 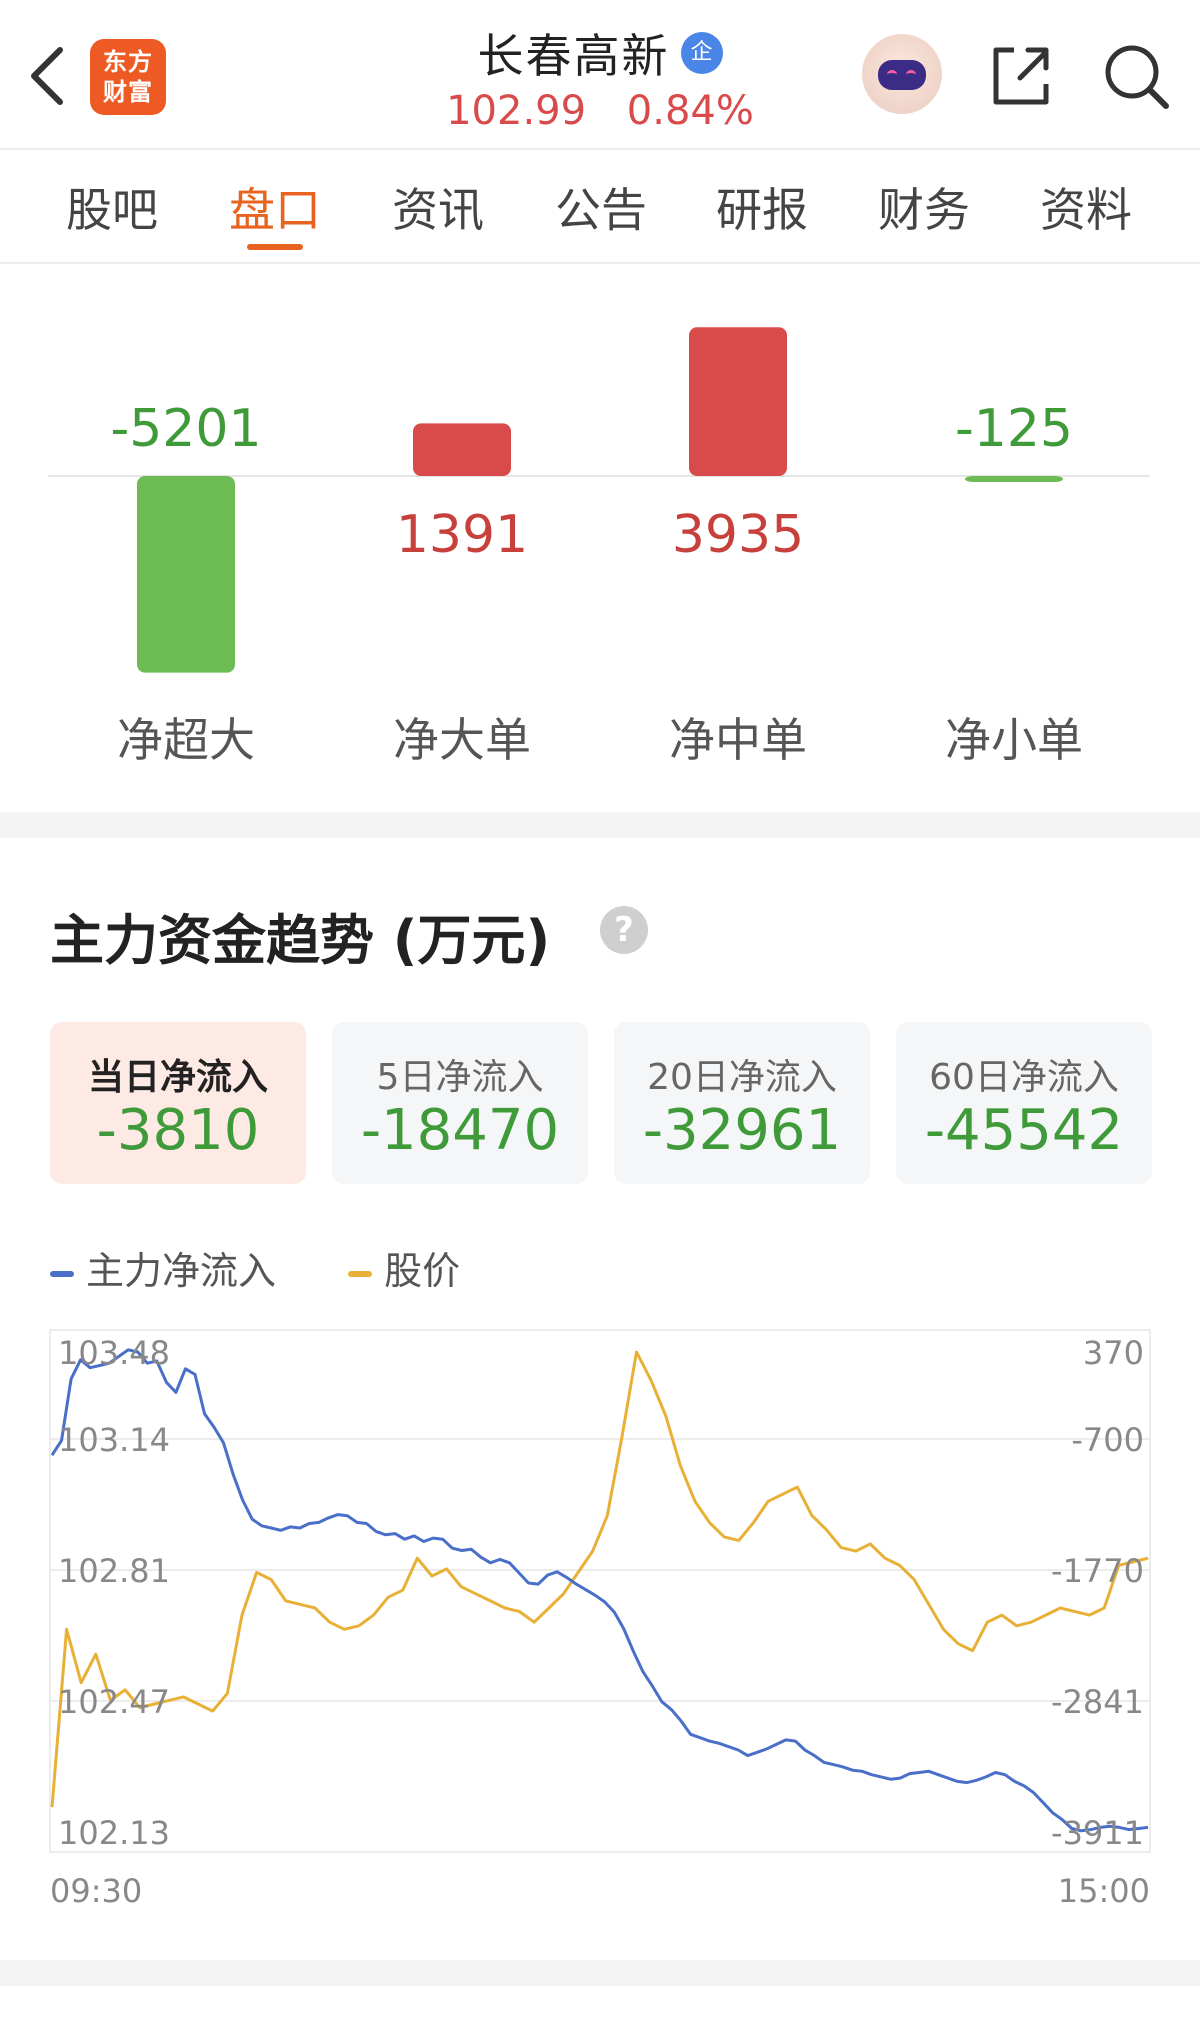 I want to click on tab-news: 资讯, so click(x=438, y=207).